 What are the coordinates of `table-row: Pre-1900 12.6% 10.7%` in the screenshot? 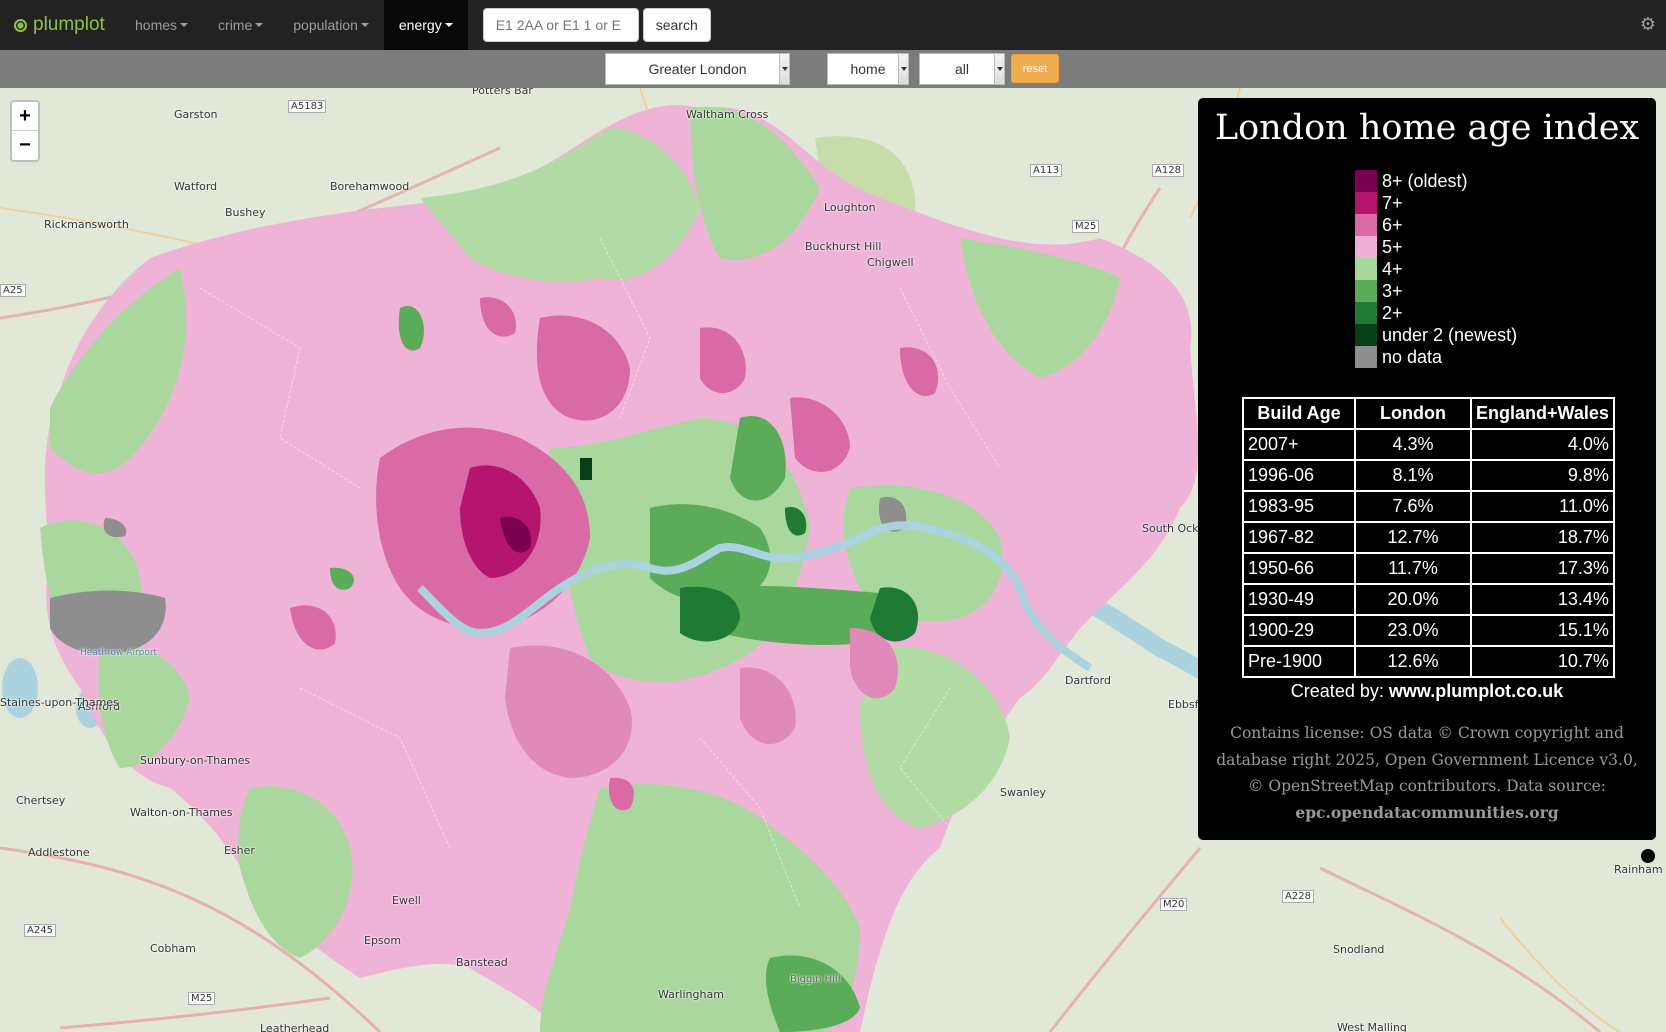 It's located at (1428, 661).